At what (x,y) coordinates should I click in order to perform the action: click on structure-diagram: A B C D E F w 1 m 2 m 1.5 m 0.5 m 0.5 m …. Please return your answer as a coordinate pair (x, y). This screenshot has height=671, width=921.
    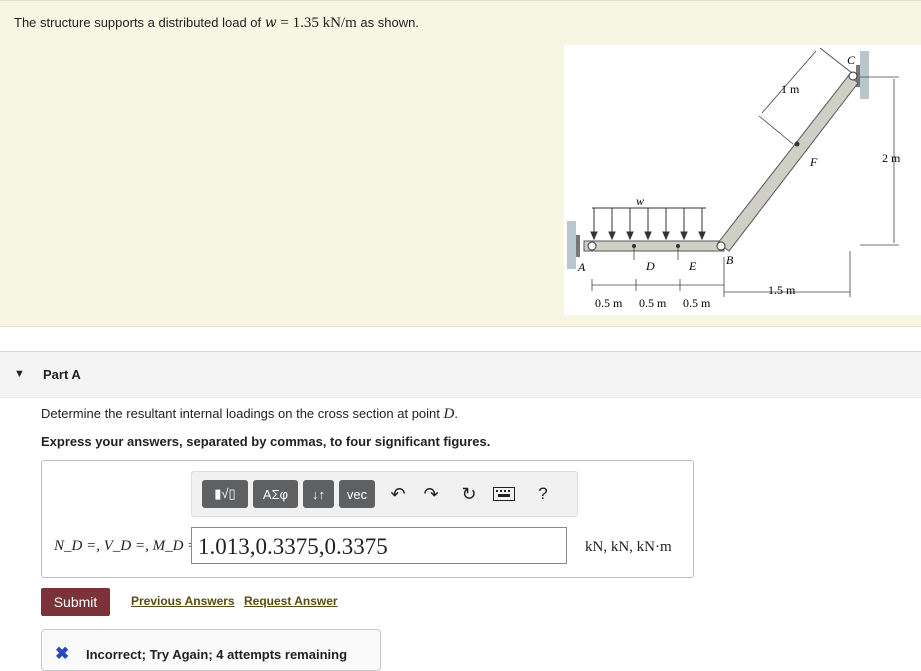
    Looking at the image, I should click on (734, 178).